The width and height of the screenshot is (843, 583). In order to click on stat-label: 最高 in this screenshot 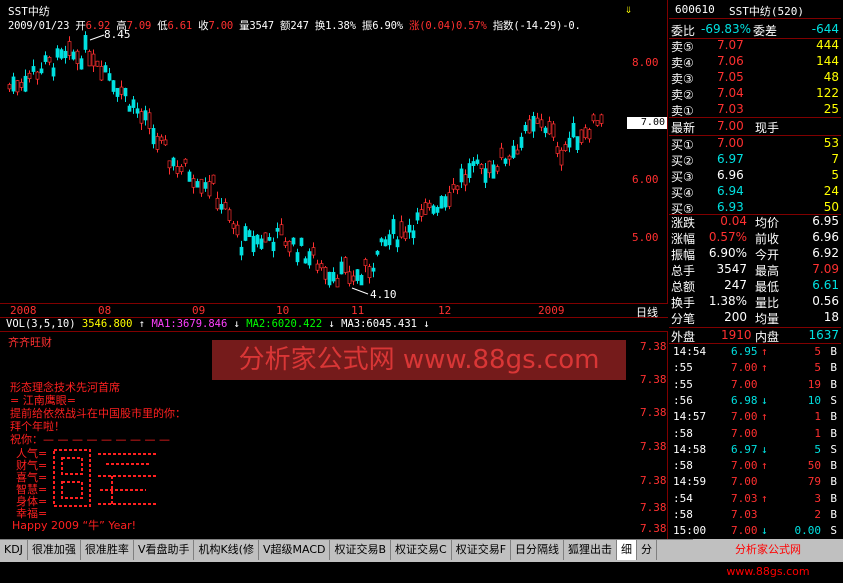, I will do `click(767, 271)`.